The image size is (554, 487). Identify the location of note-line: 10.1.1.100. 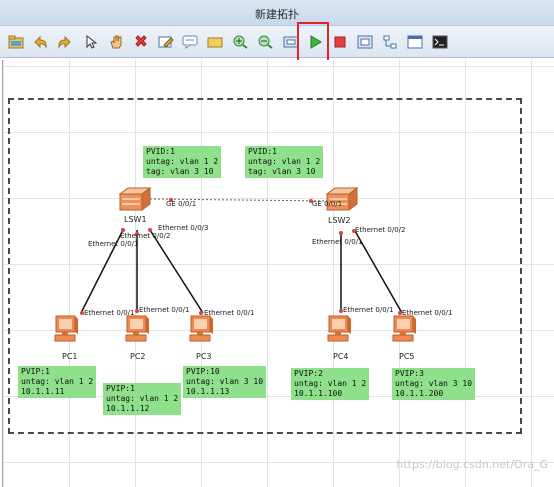
(318, 393).